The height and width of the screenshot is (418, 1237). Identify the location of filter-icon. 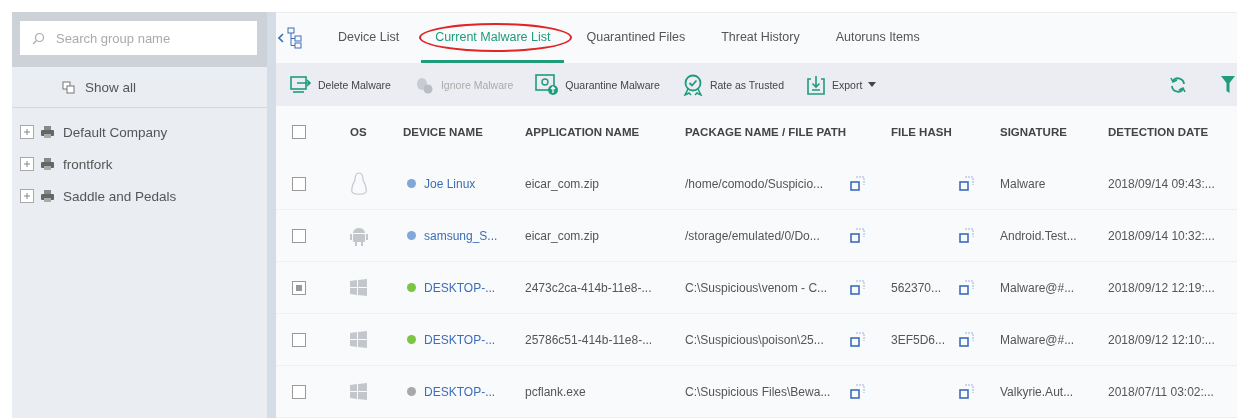
(1228, 84).